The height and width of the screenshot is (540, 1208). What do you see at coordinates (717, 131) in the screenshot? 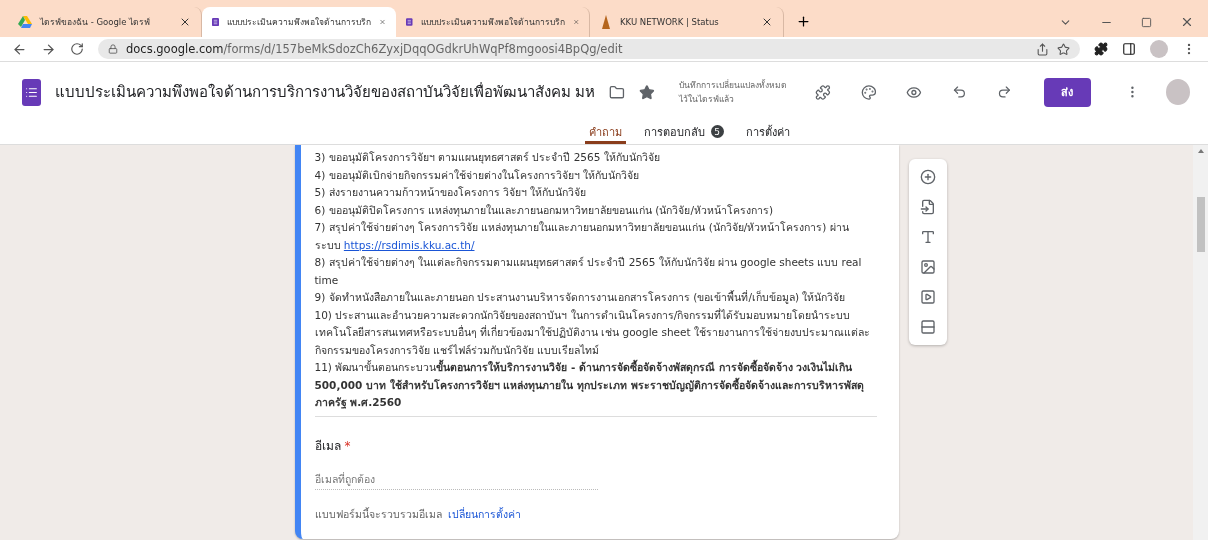
I see `count-badge: 5` at bounding box center [717, 131].